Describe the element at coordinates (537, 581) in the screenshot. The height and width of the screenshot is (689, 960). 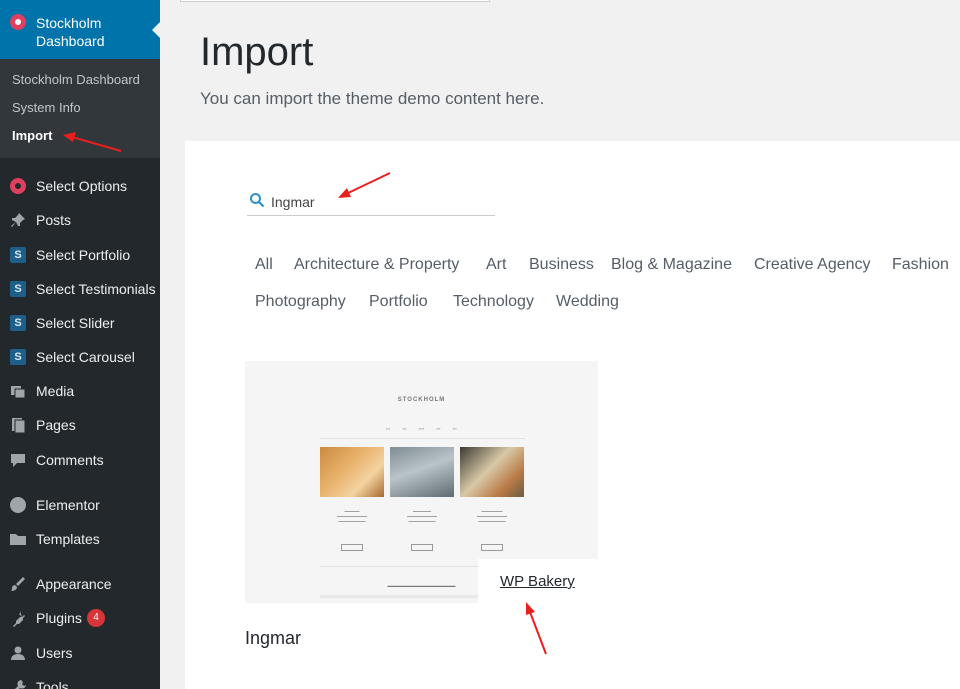
I see `wp-bakery-link: WP Bakery` at that location.